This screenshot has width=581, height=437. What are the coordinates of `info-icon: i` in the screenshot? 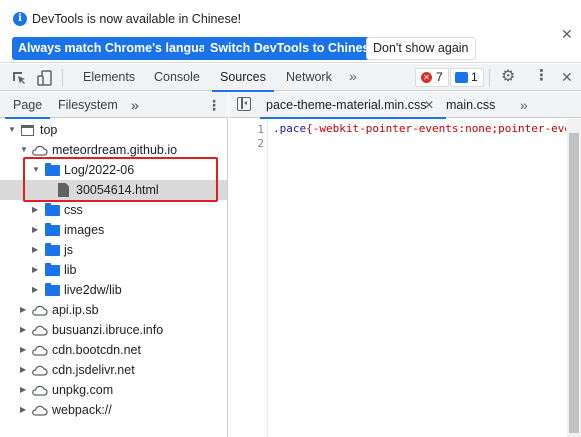 It's located at (20, 19).